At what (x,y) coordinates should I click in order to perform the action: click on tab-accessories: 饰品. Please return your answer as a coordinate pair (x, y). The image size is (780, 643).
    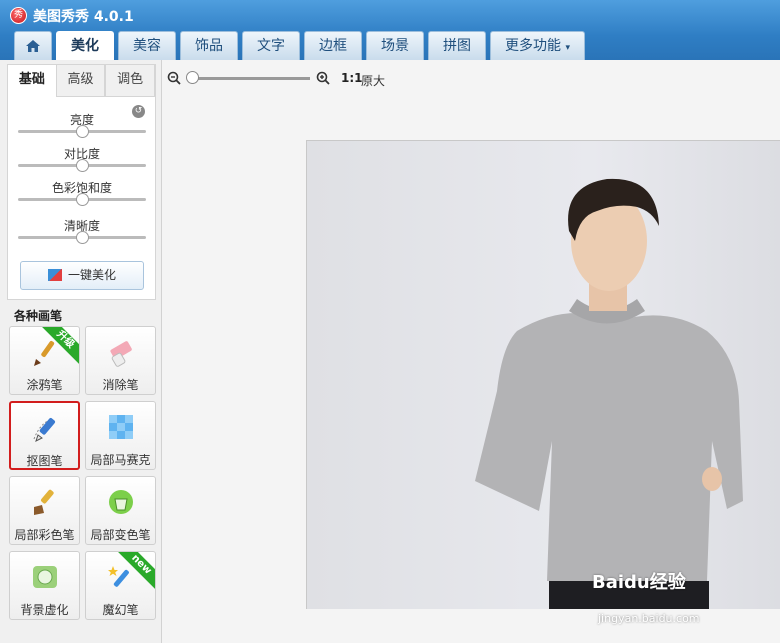
    Looking at the image, I should click on (209, 45).